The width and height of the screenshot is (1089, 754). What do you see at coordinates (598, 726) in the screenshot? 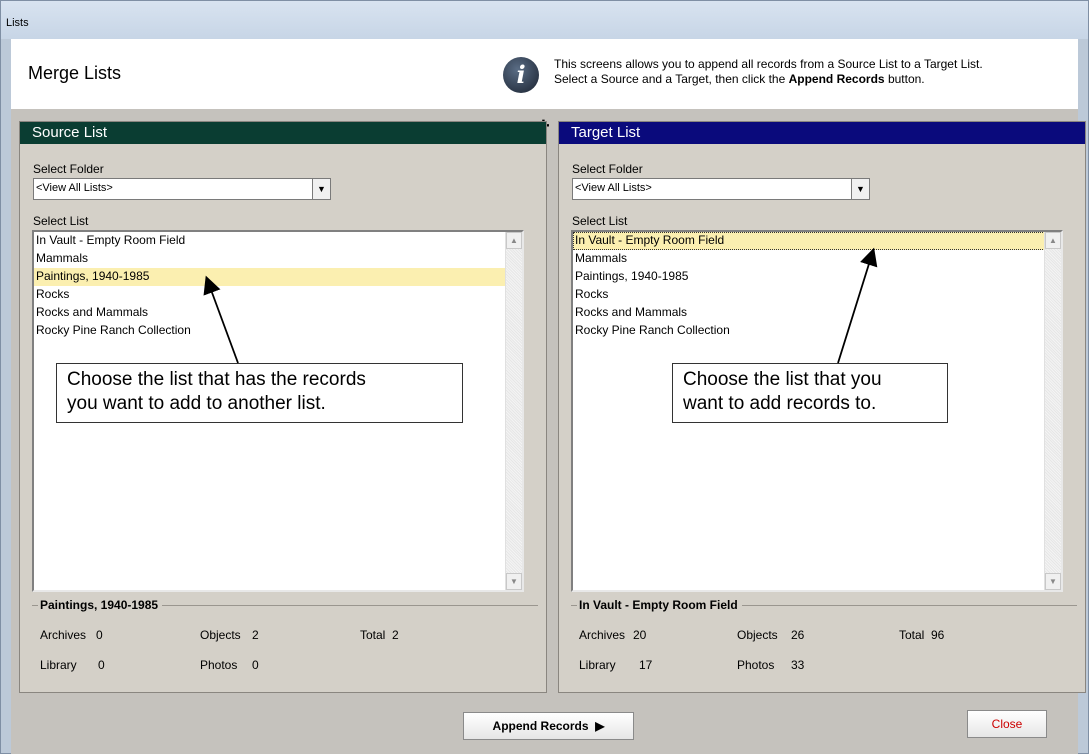
I see `play-right-icon: ▶` at bounding box center [598, 726].